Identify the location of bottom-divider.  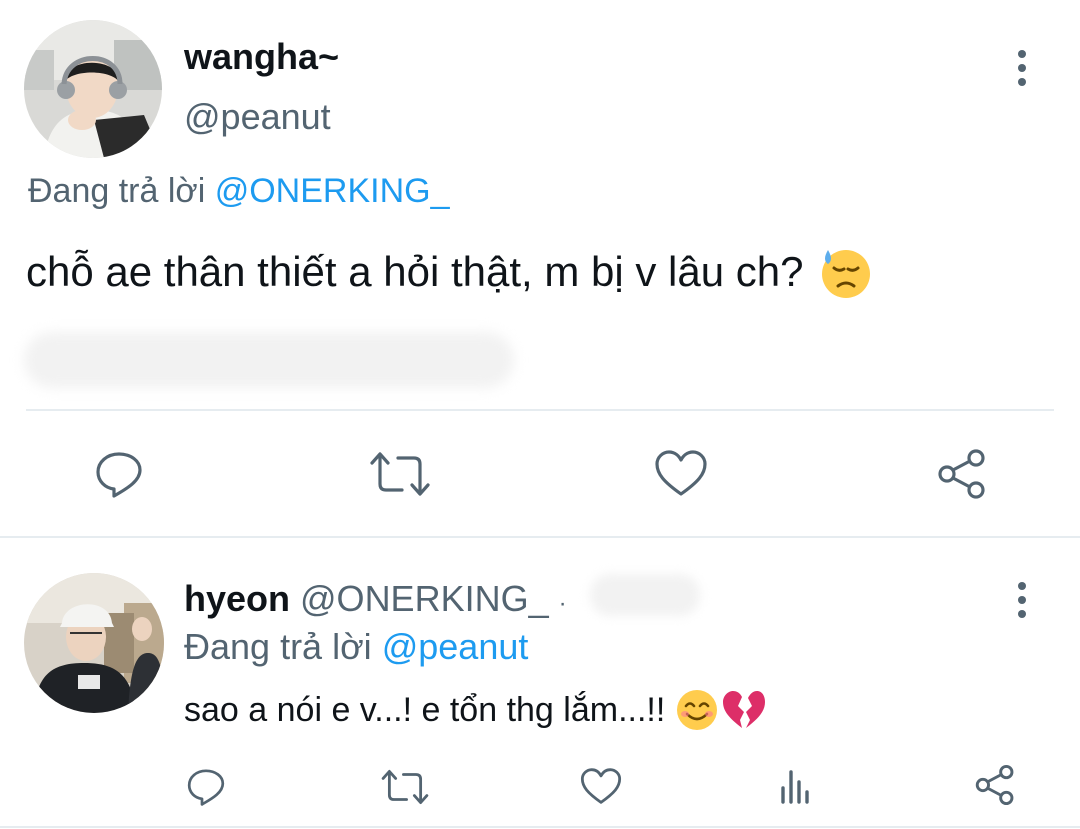
(540, 827).